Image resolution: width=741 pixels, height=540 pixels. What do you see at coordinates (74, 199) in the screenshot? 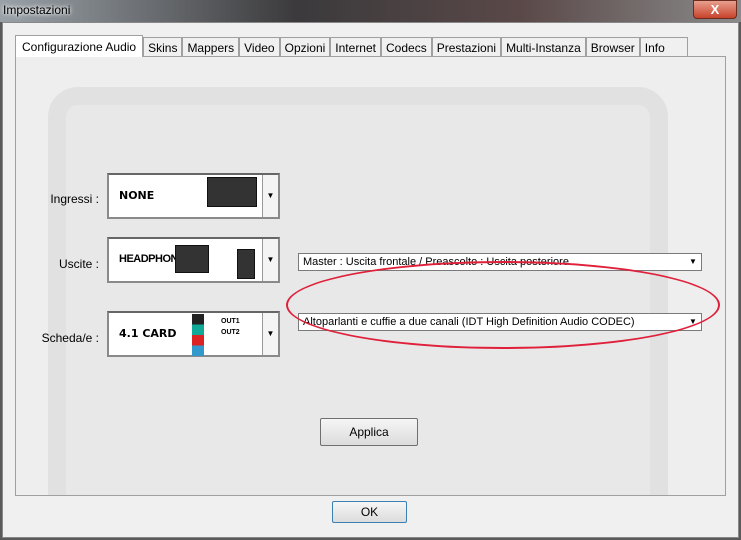
I see `inputs-label: Ingressi :` at bounding box center [74, 199].